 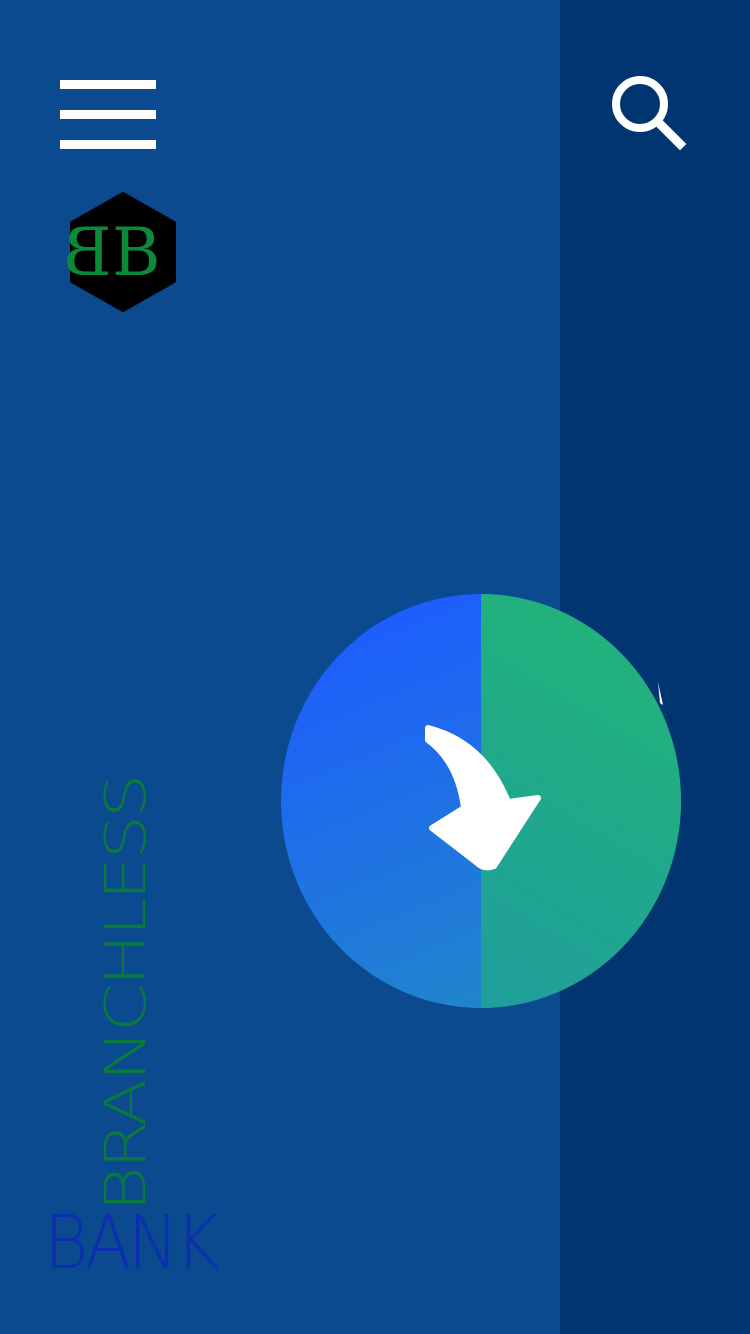 What do you see at coordinates (660, 693) in the screenshot?
I see `dial-edge-mark` at bounding box center [660, 693].